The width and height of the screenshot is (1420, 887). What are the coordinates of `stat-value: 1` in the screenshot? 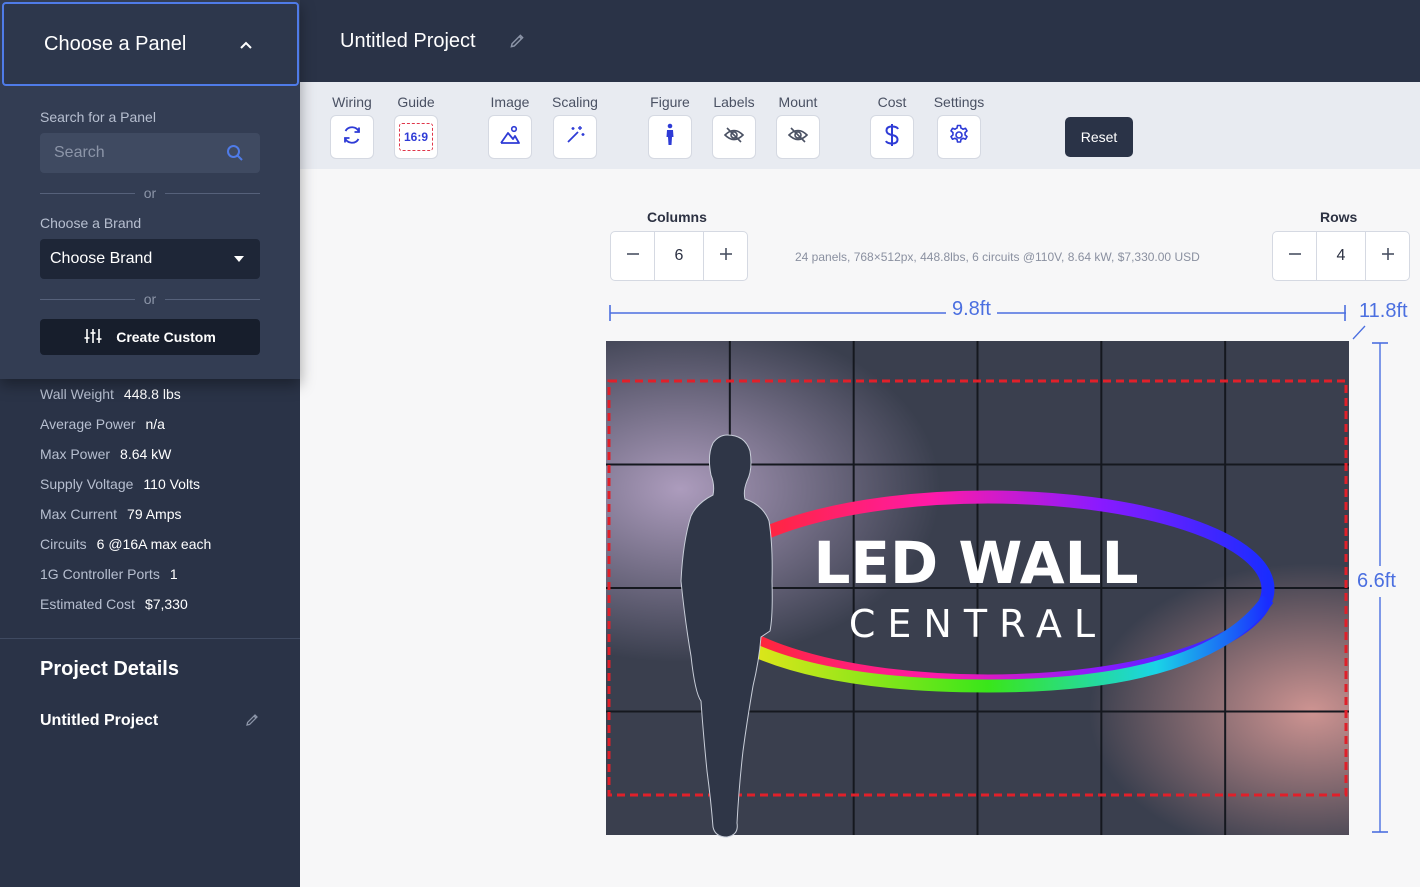 It's located at (173, 574).